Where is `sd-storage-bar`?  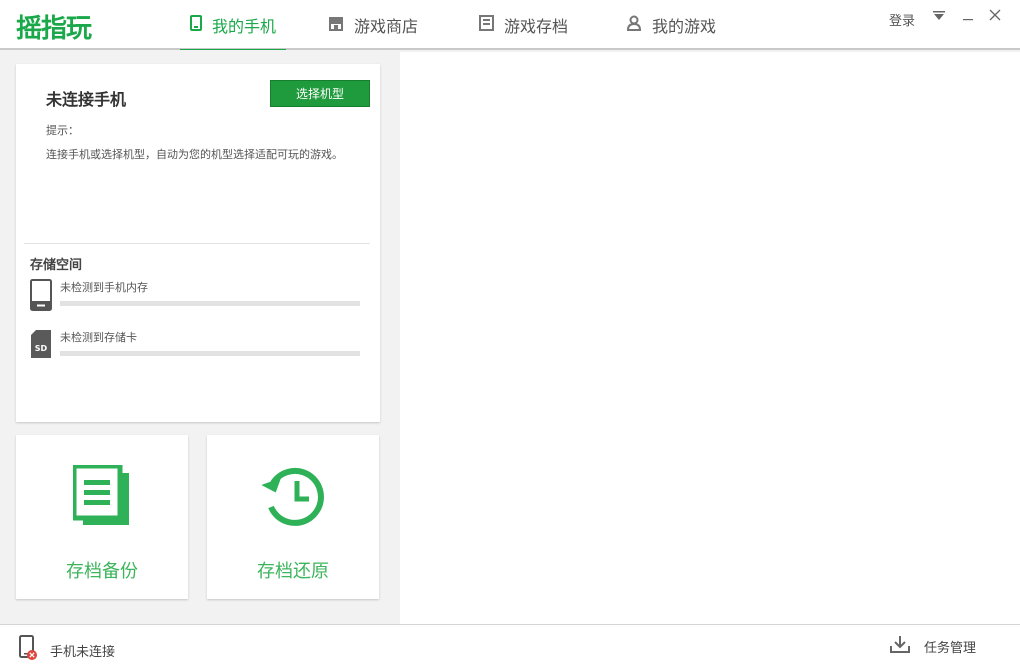 sd-storage-bar is located at coordinates (210, 353).